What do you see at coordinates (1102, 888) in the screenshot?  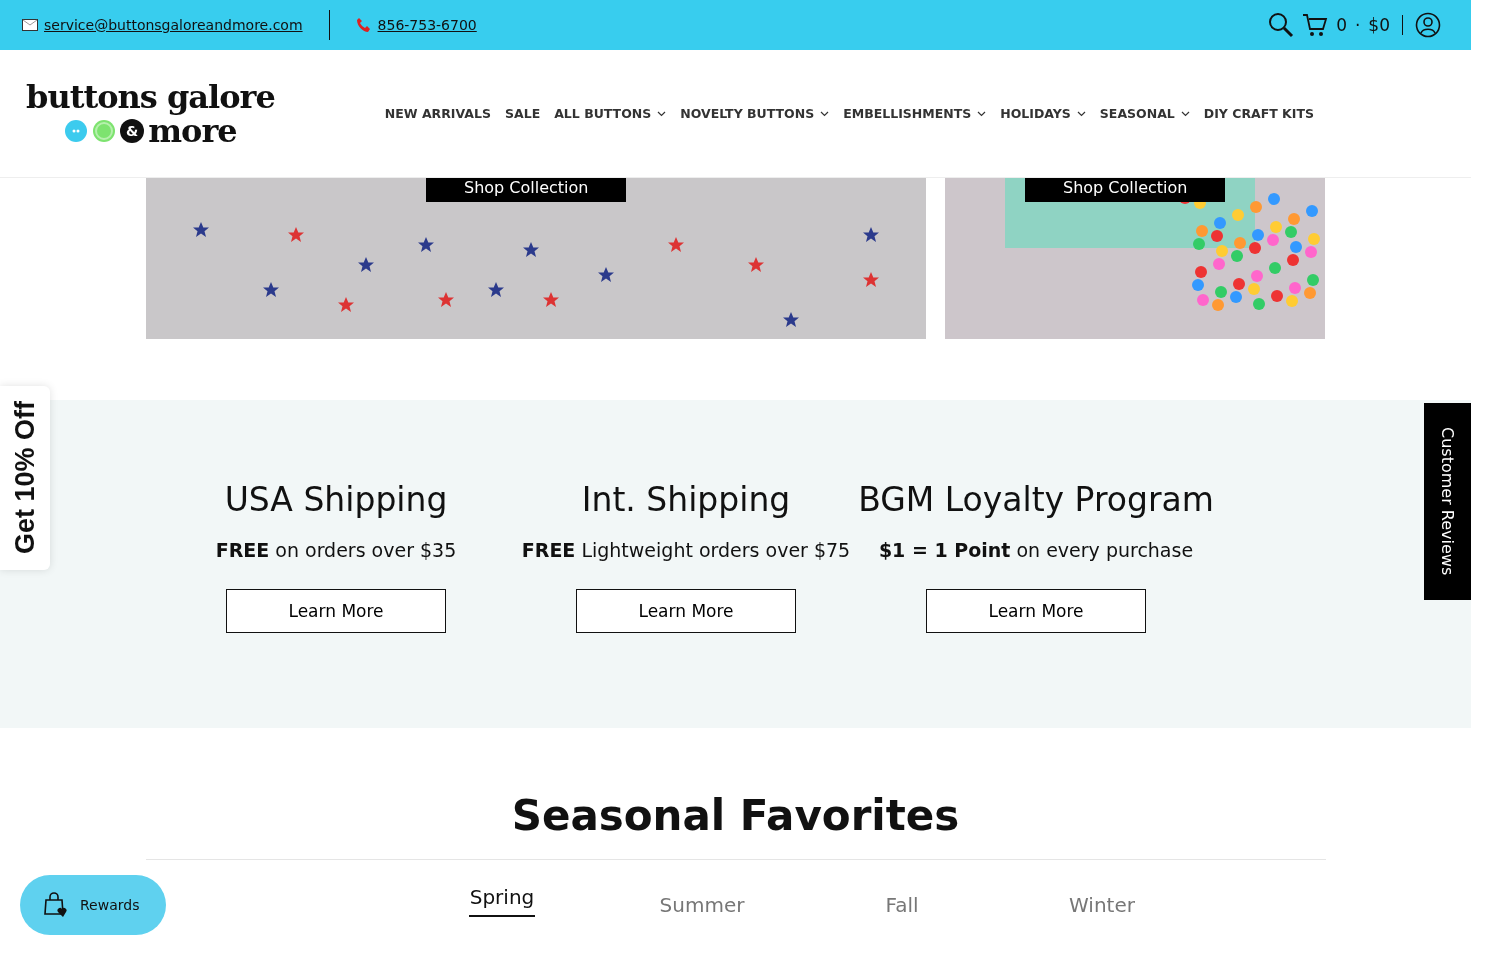 I see `season-tab: Winter` at bounding box center [1102, 888].